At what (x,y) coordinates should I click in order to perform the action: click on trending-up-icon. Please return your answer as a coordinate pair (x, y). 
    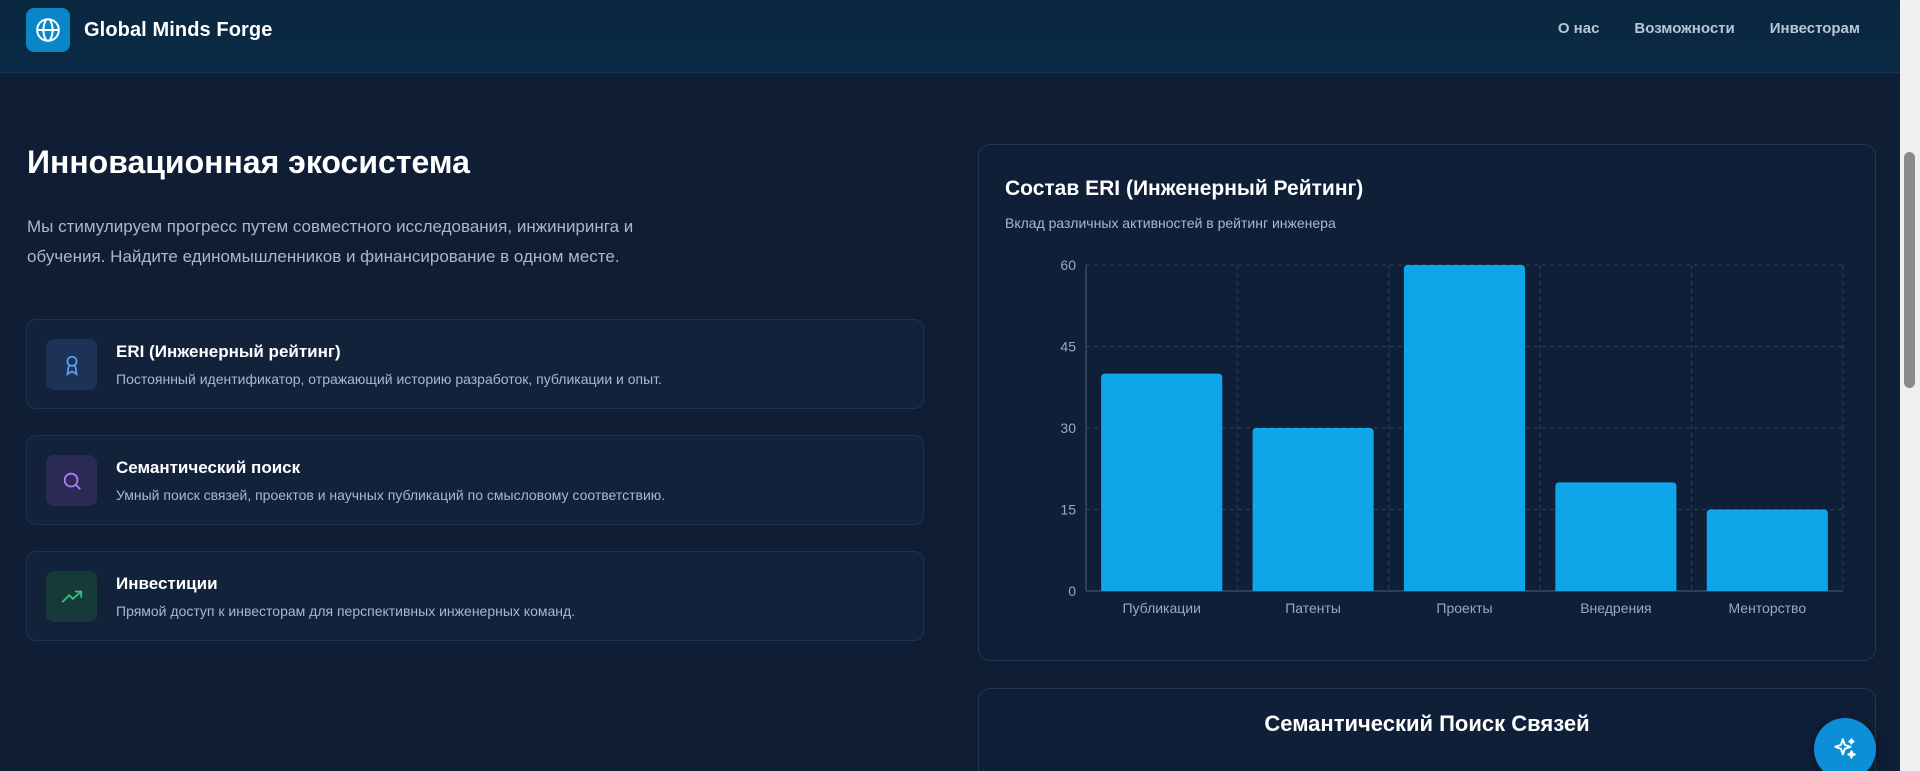
    Looking at the image, I should click on (71, 596).